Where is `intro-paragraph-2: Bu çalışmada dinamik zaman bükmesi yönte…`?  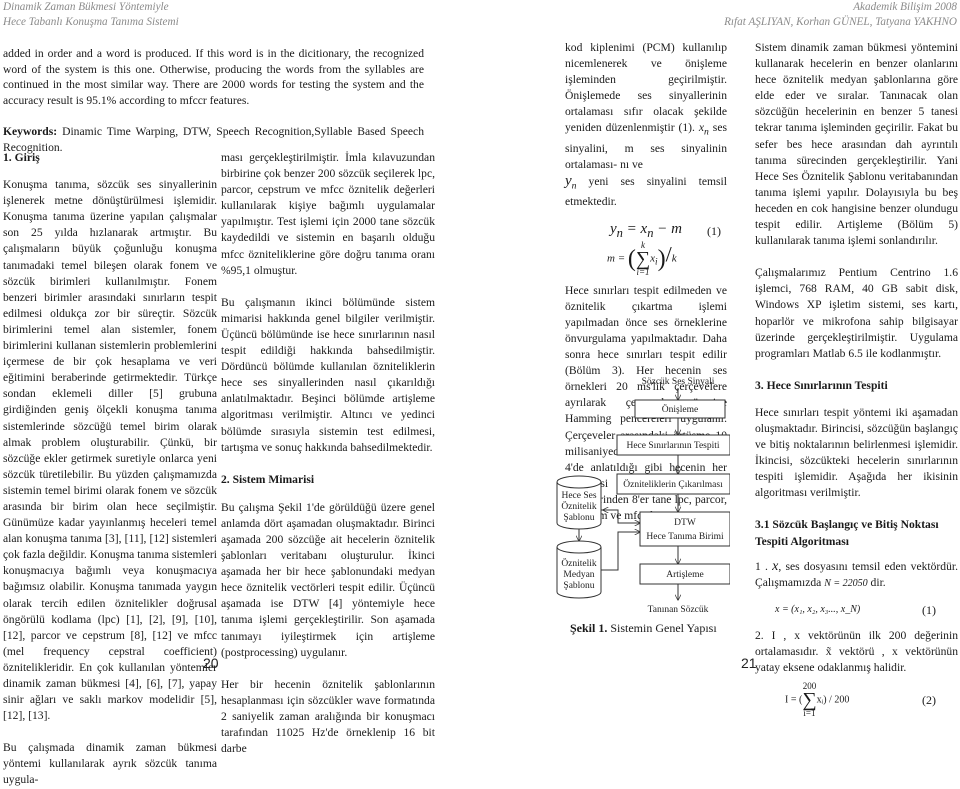
intro-paragraph-2: Bu çalışmada dinamik zaman bükmesi yönte… is located at coordinates (110, 764).